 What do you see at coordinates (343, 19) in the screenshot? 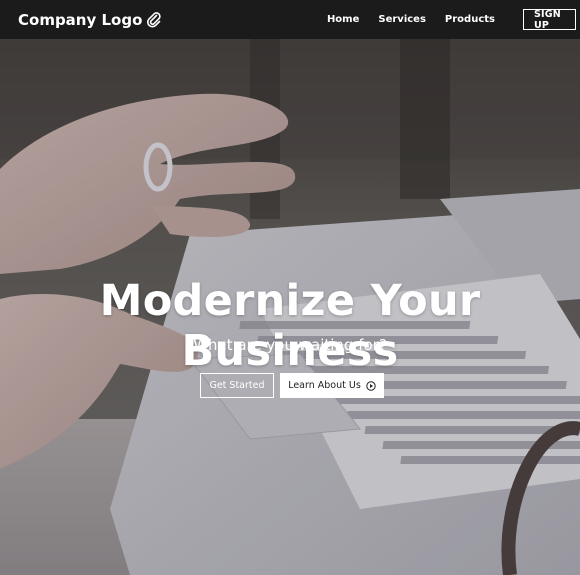
I see `nav-link-home: Home` at bounding box center [343, 19].